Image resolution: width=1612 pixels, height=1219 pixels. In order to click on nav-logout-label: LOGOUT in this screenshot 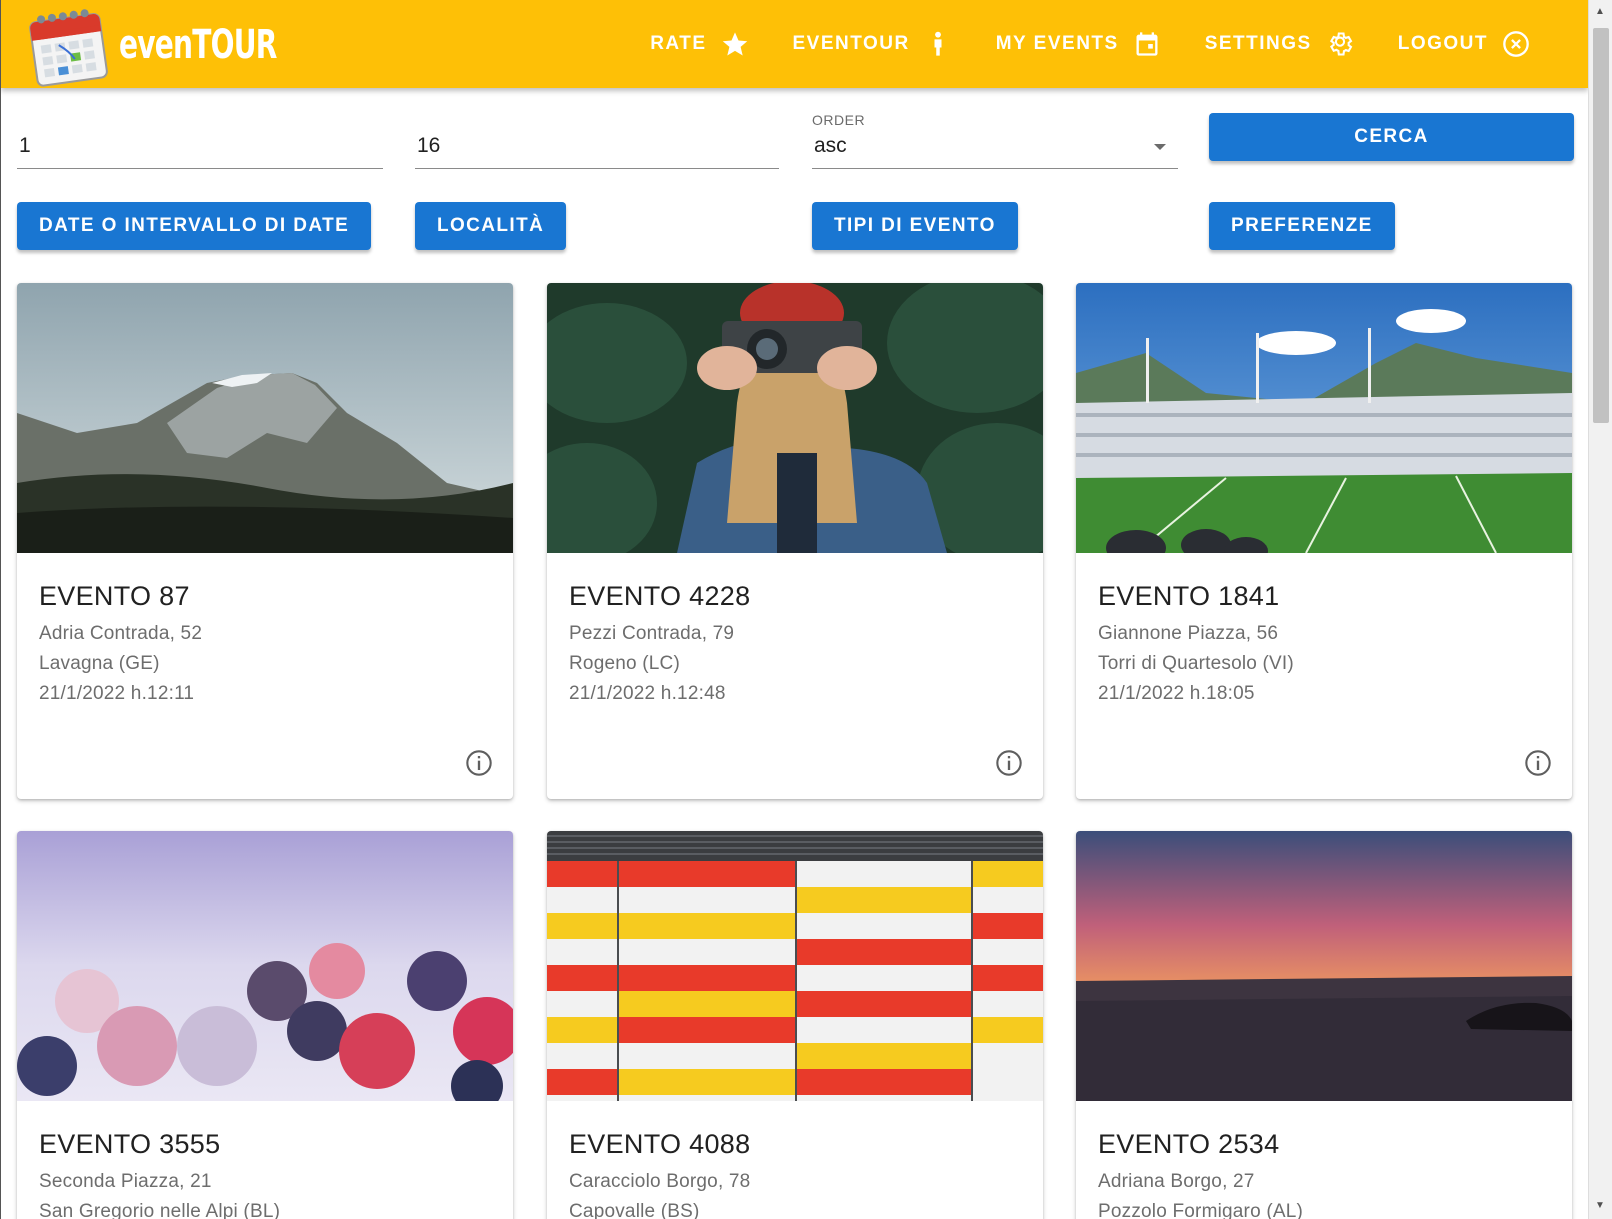, I will do `click(1442, 43)`.